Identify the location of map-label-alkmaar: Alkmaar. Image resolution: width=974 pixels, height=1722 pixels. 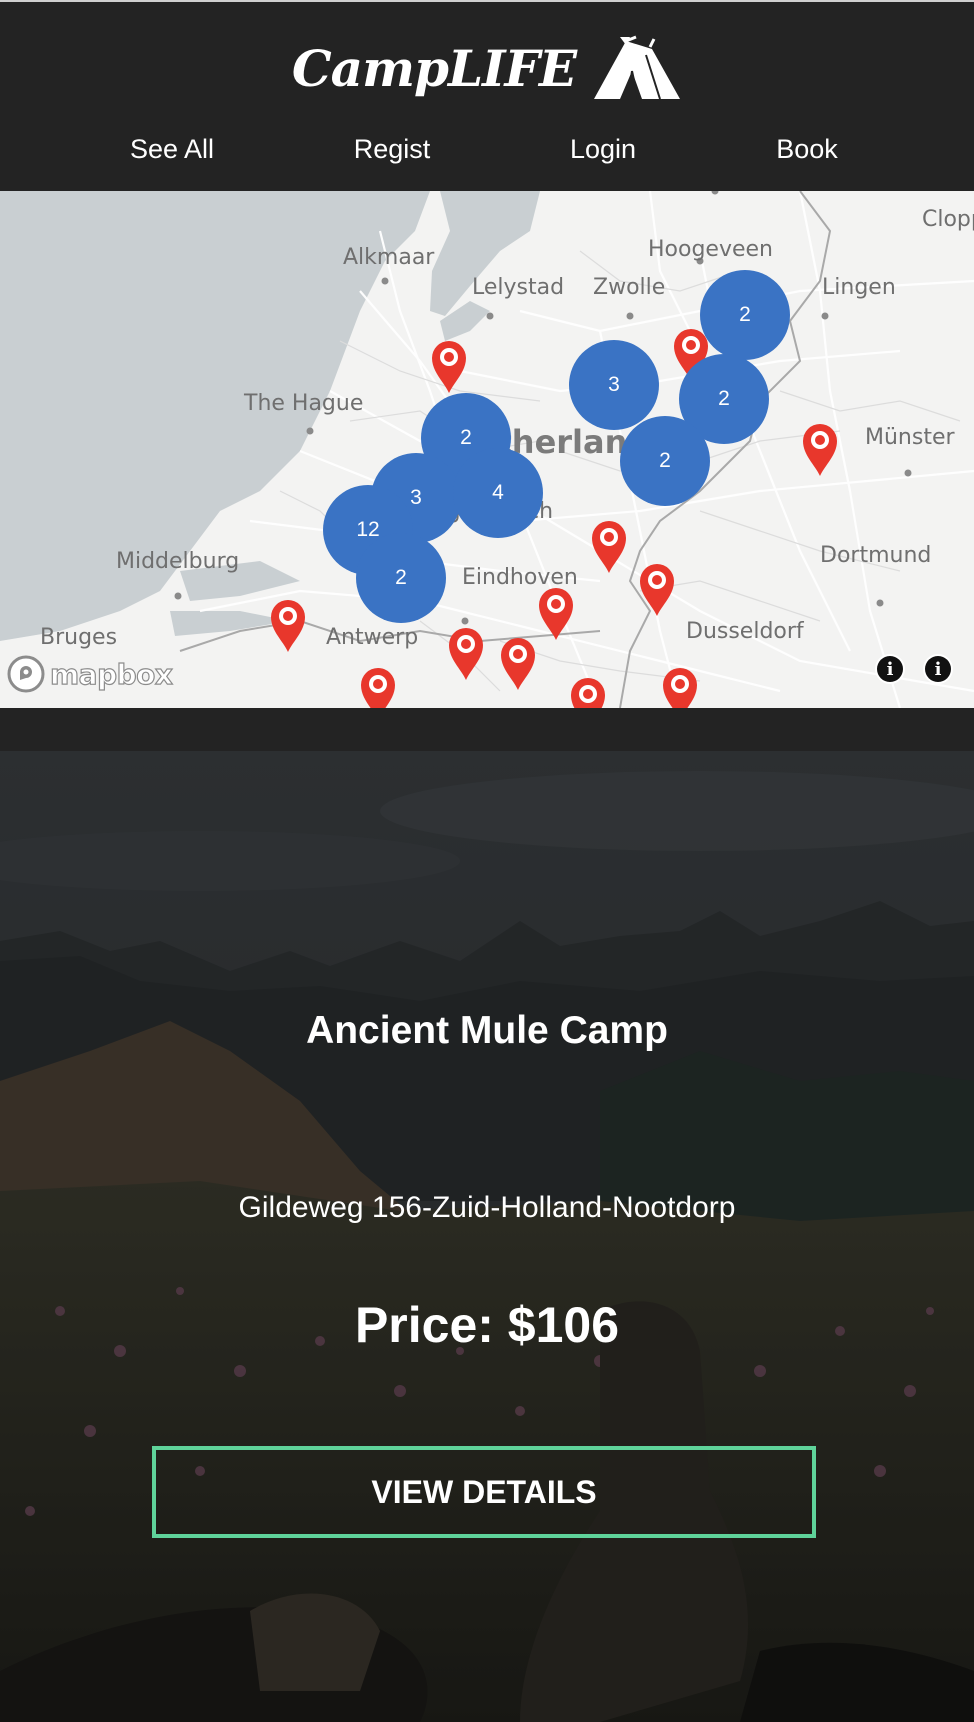
(389, 257).